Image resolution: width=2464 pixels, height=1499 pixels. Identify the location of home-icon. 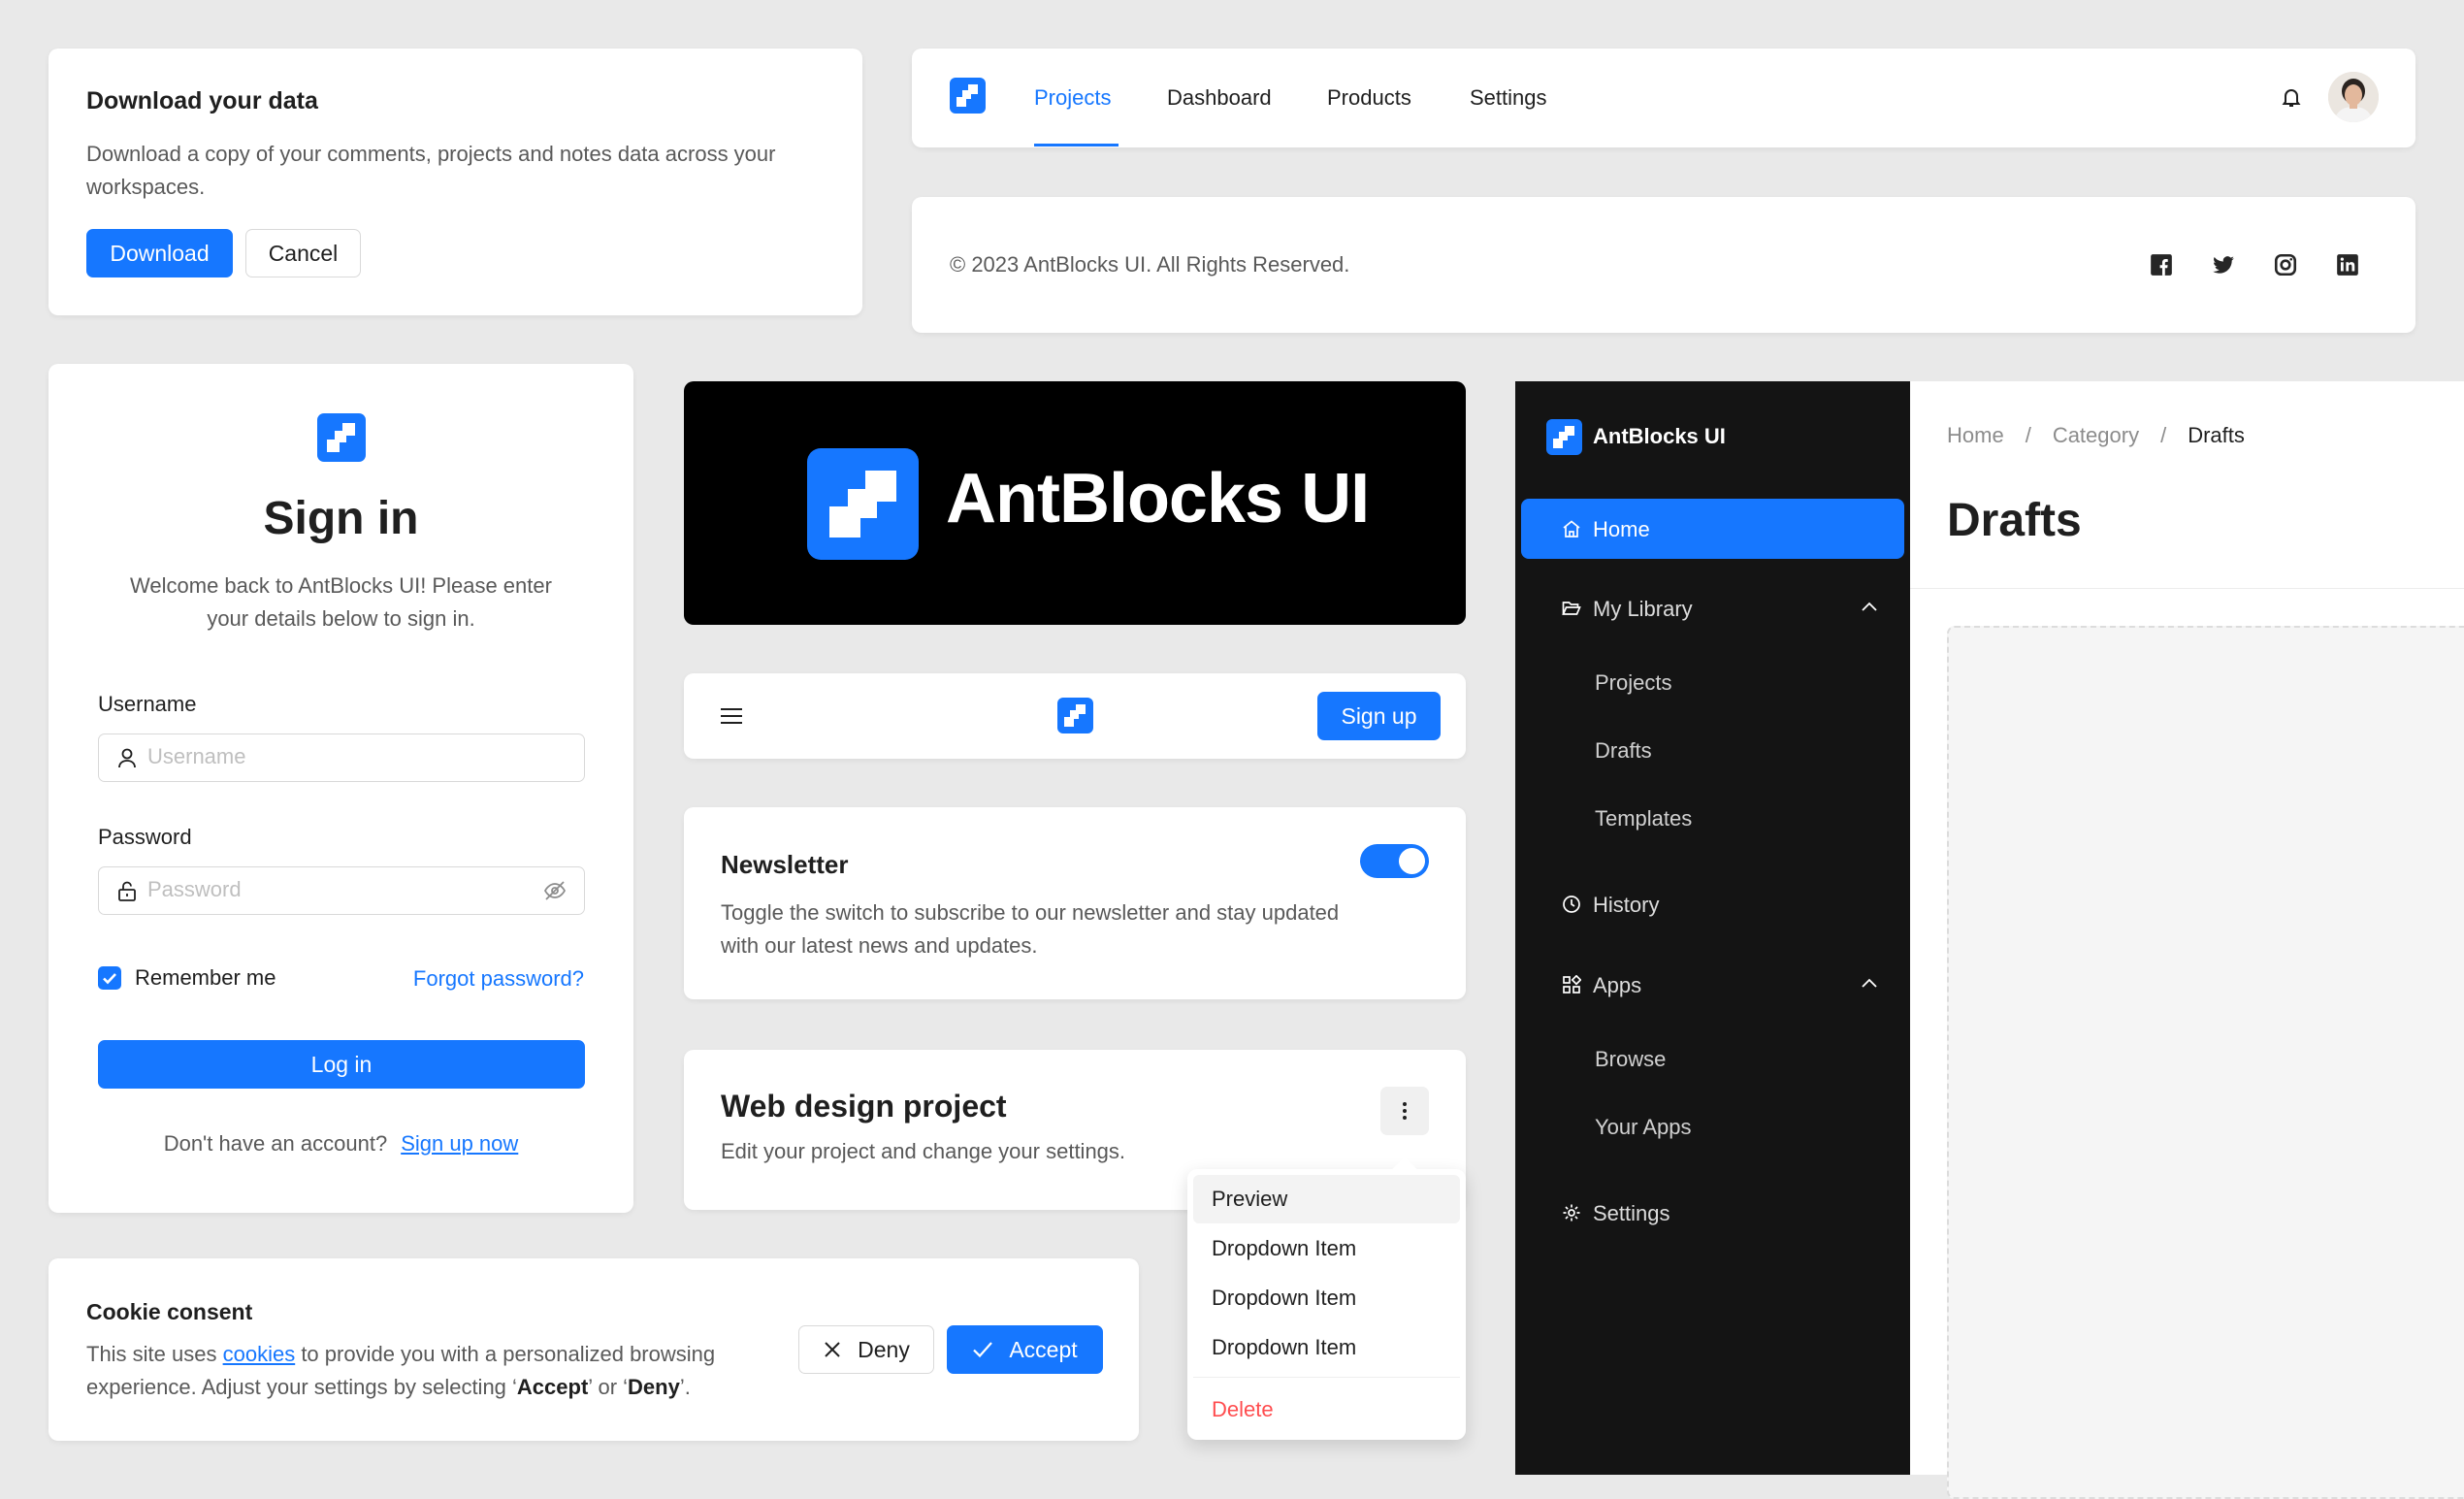
(1571, 529).